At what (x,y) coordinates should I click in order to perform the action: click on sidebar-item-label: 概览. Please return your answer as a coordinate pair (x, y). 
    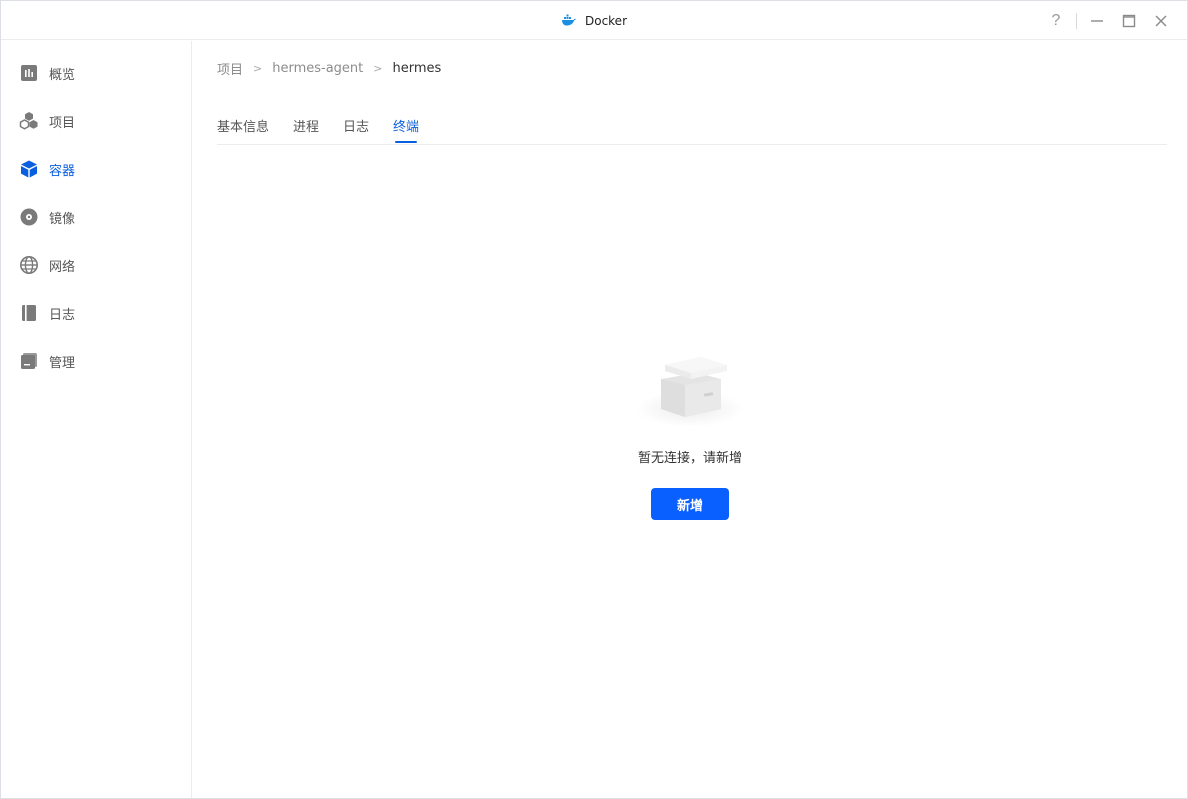
    Looking at the image, I should click on (62, 75).